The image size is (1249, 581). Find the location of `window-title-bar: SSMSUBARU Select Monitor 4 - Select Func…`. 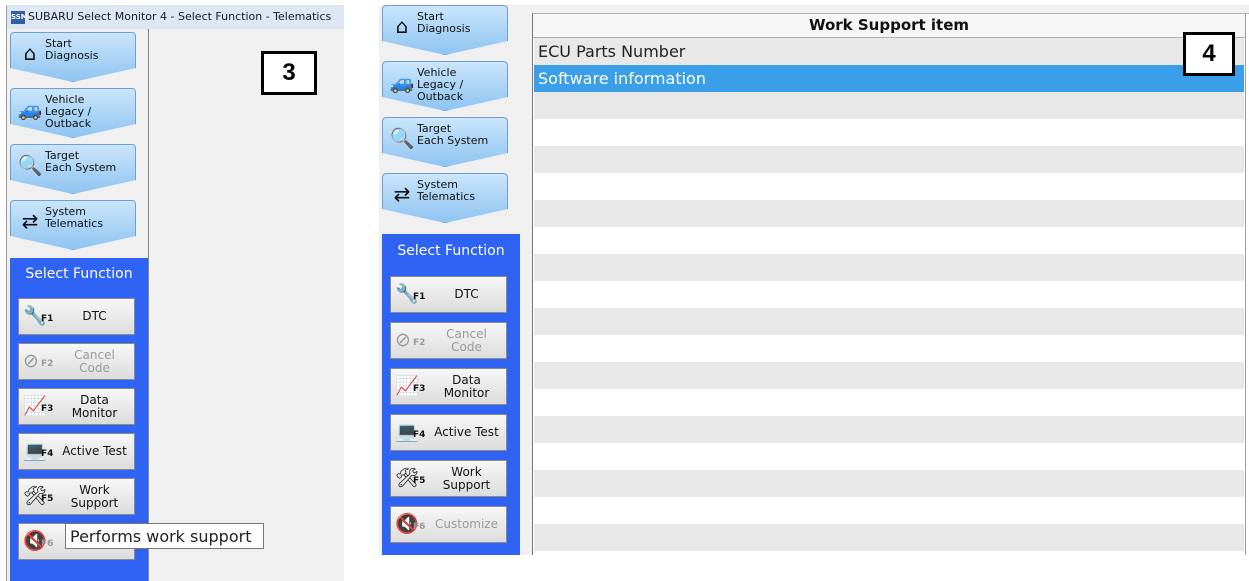

window-title-bar: SSMSUBARU Select Monitor 4 - Select Func… is located at coordinates (175, 17).